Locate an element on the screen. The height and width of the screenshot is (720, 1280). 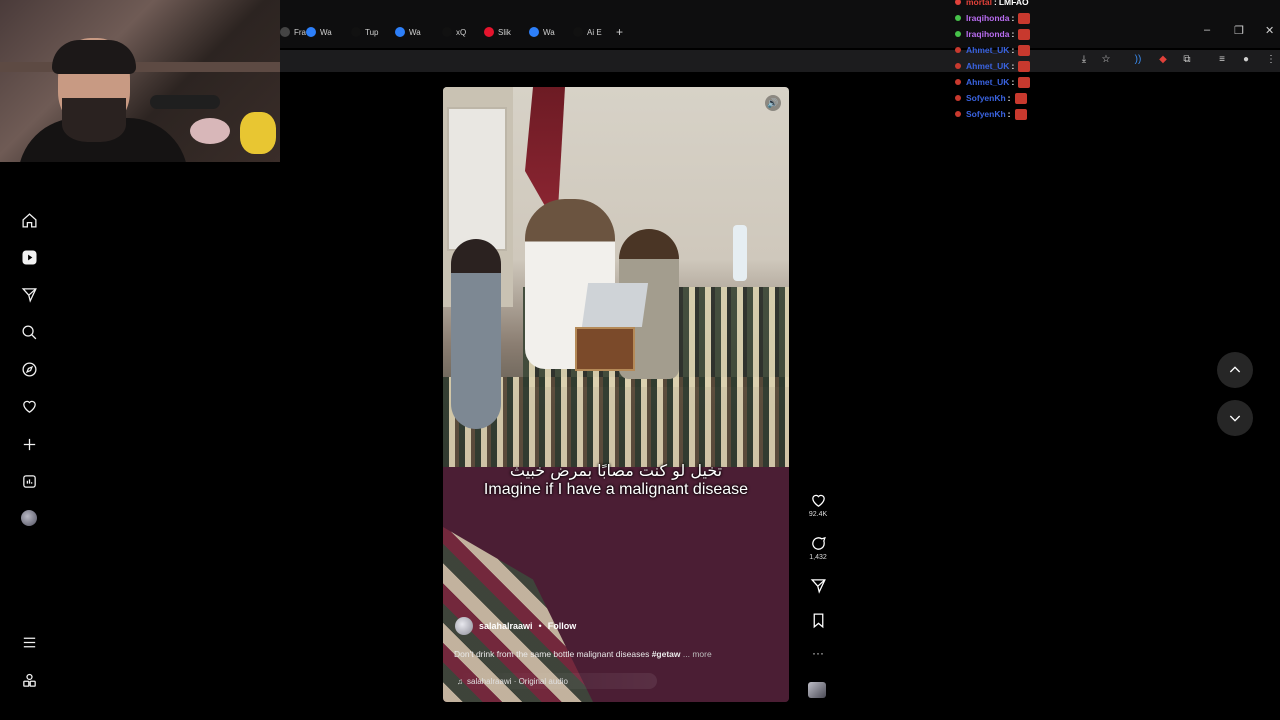
chart-icon is located at coordinates (29, 481).